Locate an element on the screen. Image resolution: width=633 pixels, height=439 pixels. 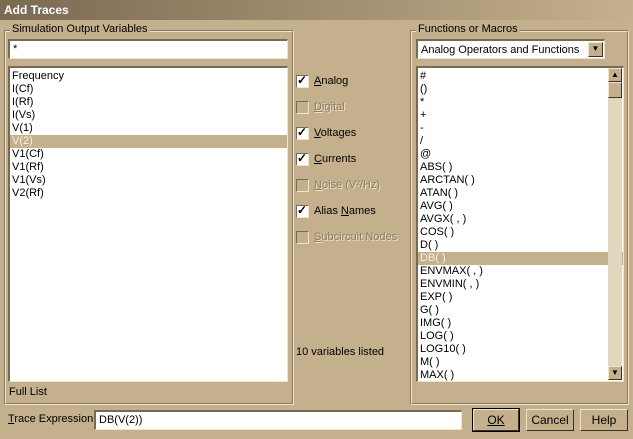
list-item: V1(Rf) is located at coordinates (148, 167).